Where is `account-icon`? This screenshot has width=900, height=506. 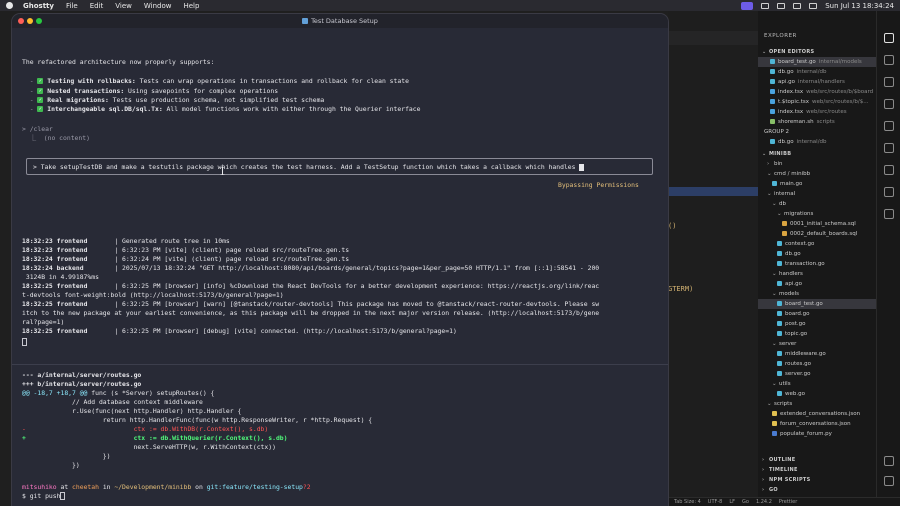 account-icon is located at coordinates (889, 461).